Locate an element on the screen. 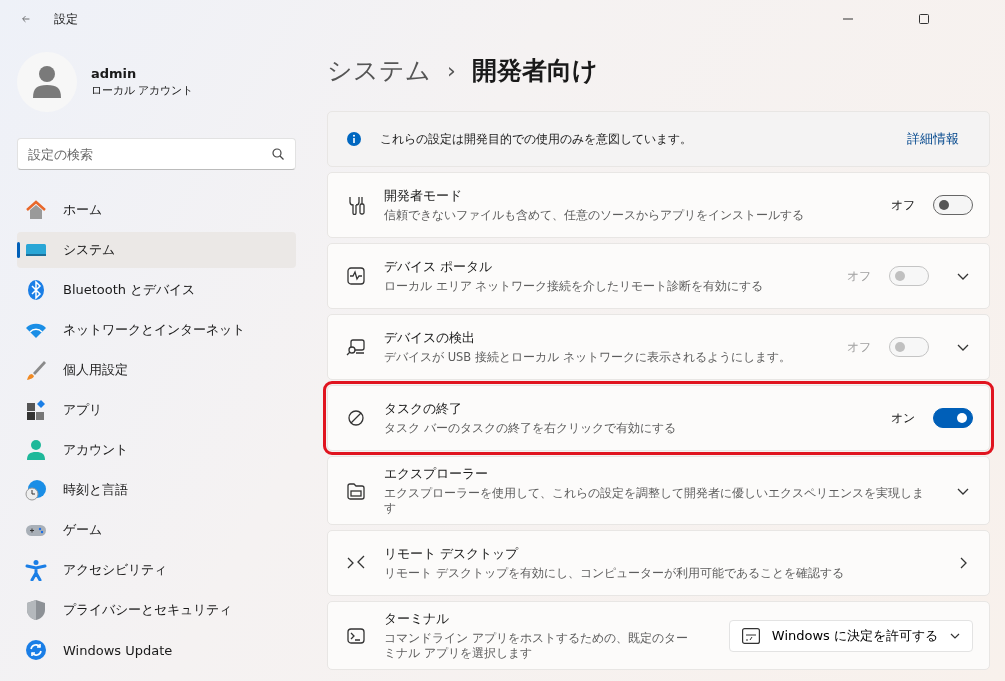 Image resolution: width=1005 pixels, height=681 pixels. account-type: ローカル アカウント is located at coordinates (142, 90).